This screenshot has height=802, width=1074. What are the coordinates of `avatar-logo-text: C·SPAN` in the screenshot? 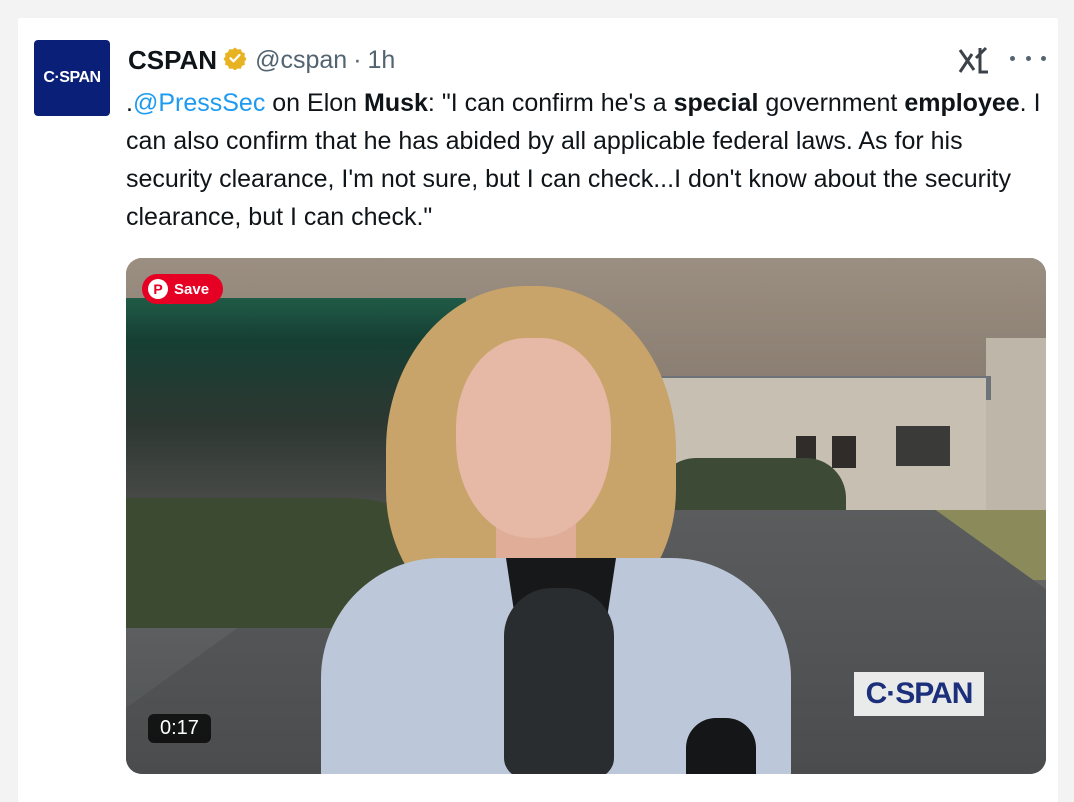 It's located at (72, 77).